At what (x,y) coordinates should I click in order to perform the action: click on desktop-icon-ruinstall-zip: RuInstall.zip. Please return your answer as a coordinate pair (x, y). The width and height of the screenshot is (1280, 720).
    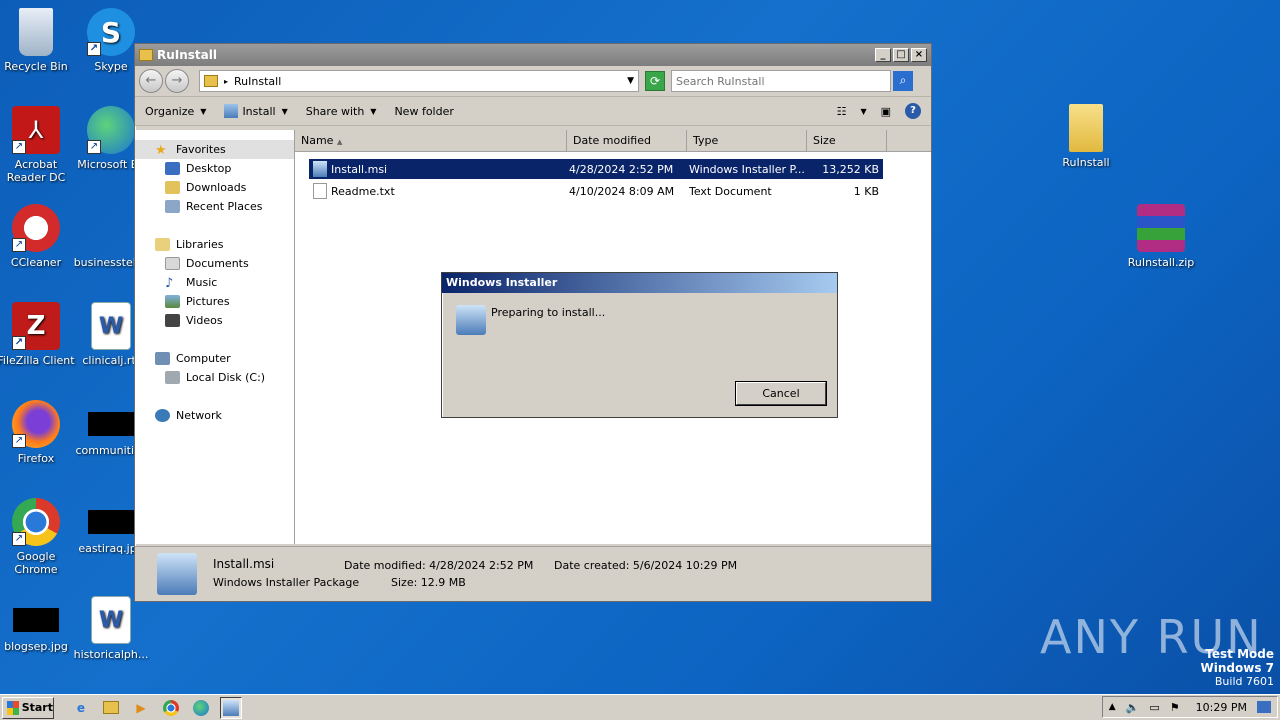
    Looking at the image, I should click on (1161, 236).